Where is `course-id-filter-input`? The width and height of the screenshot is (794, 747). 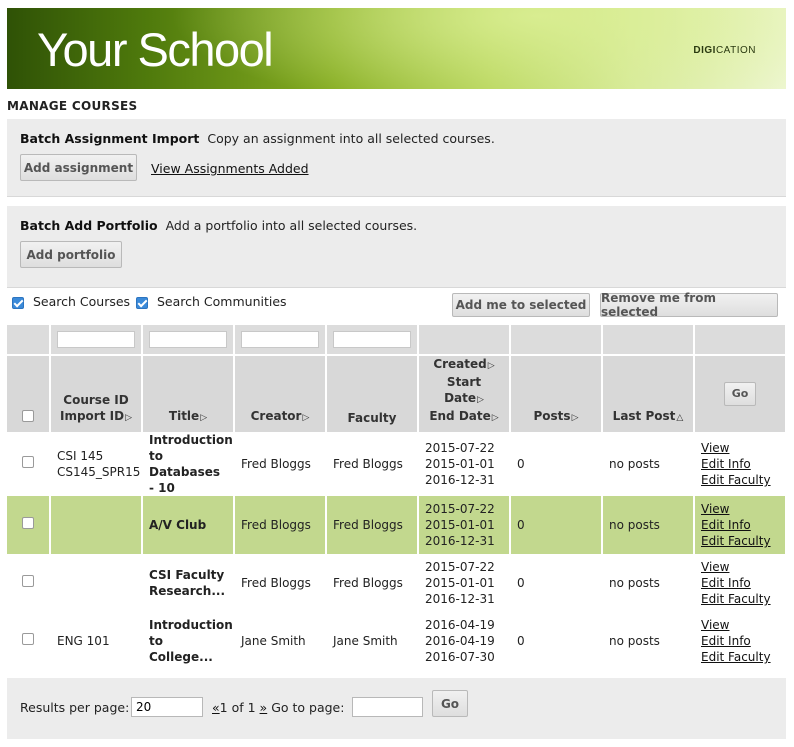 course-id-filter-input is located at coordinates (96, 339).